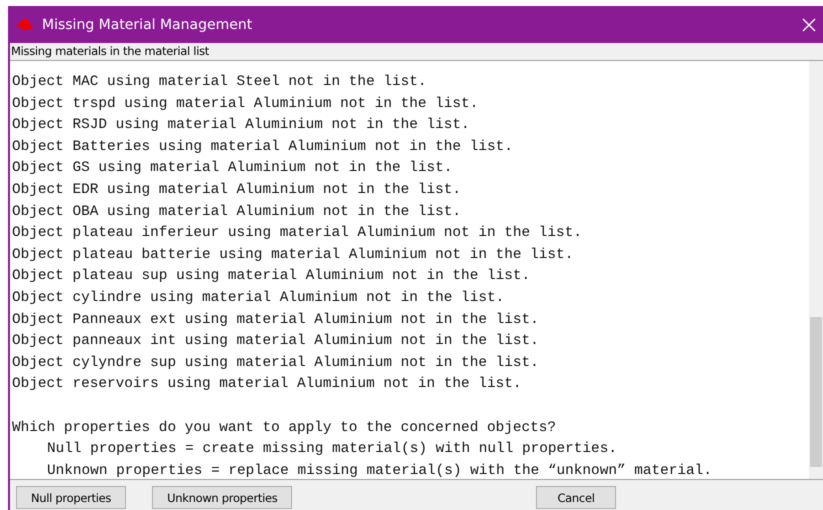  I want to click on option-description: Unknown properties = replace missing material(s) with the “unknown” material., so click(379, 470).